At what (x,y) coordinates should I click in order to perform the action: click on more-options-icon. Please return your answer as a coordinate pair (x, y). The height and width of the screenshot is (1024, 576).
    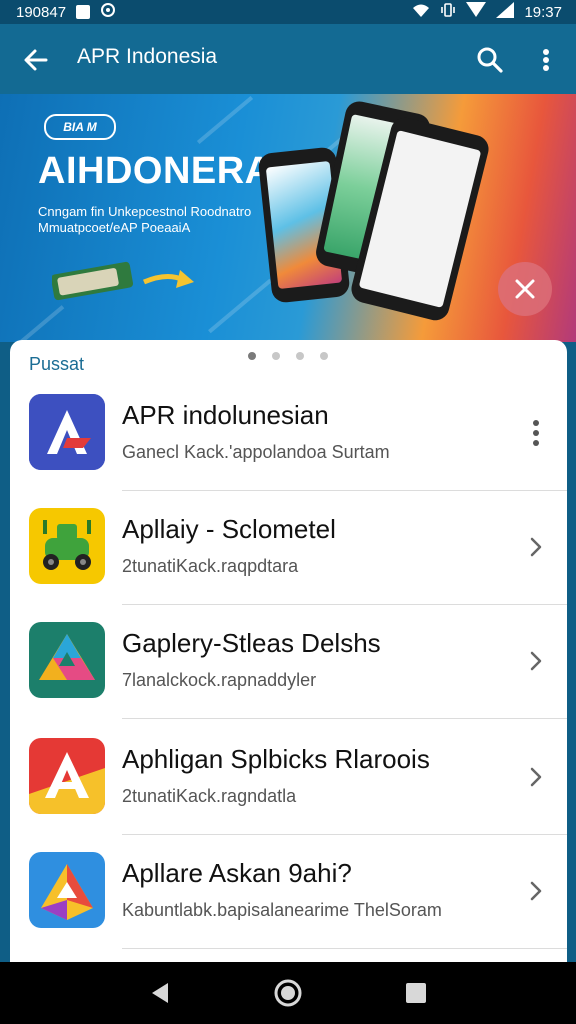
    Looking at the image, I should click on (536, 433).